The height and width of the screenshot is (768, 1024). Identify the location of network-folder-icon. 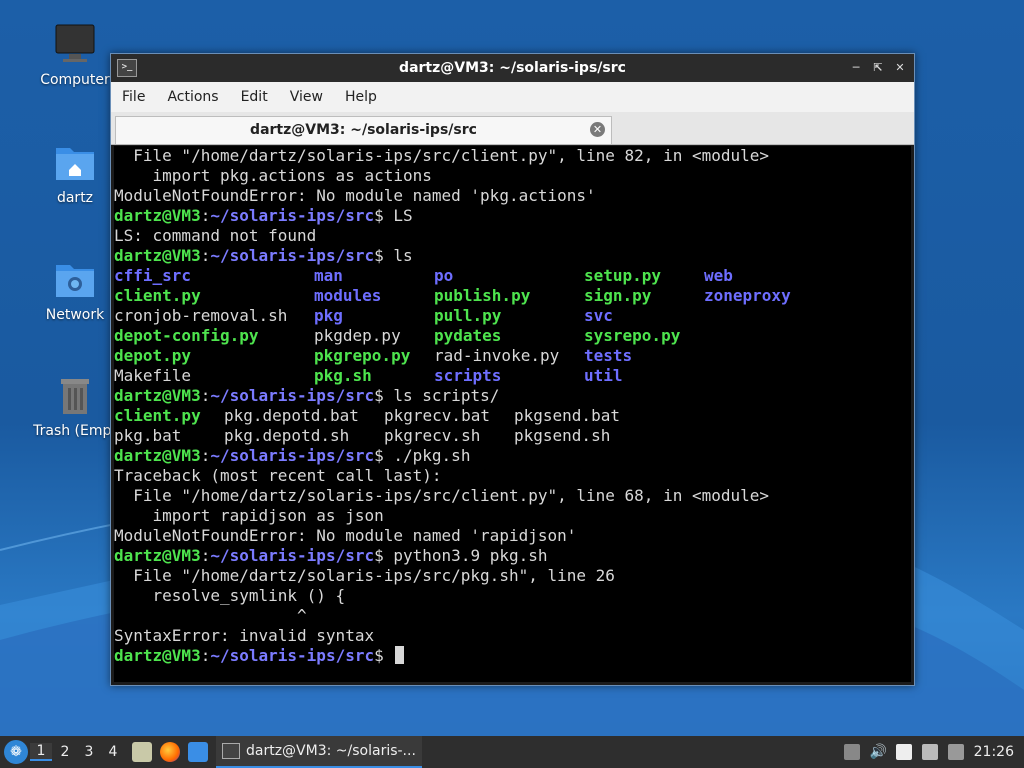
(75, 279).